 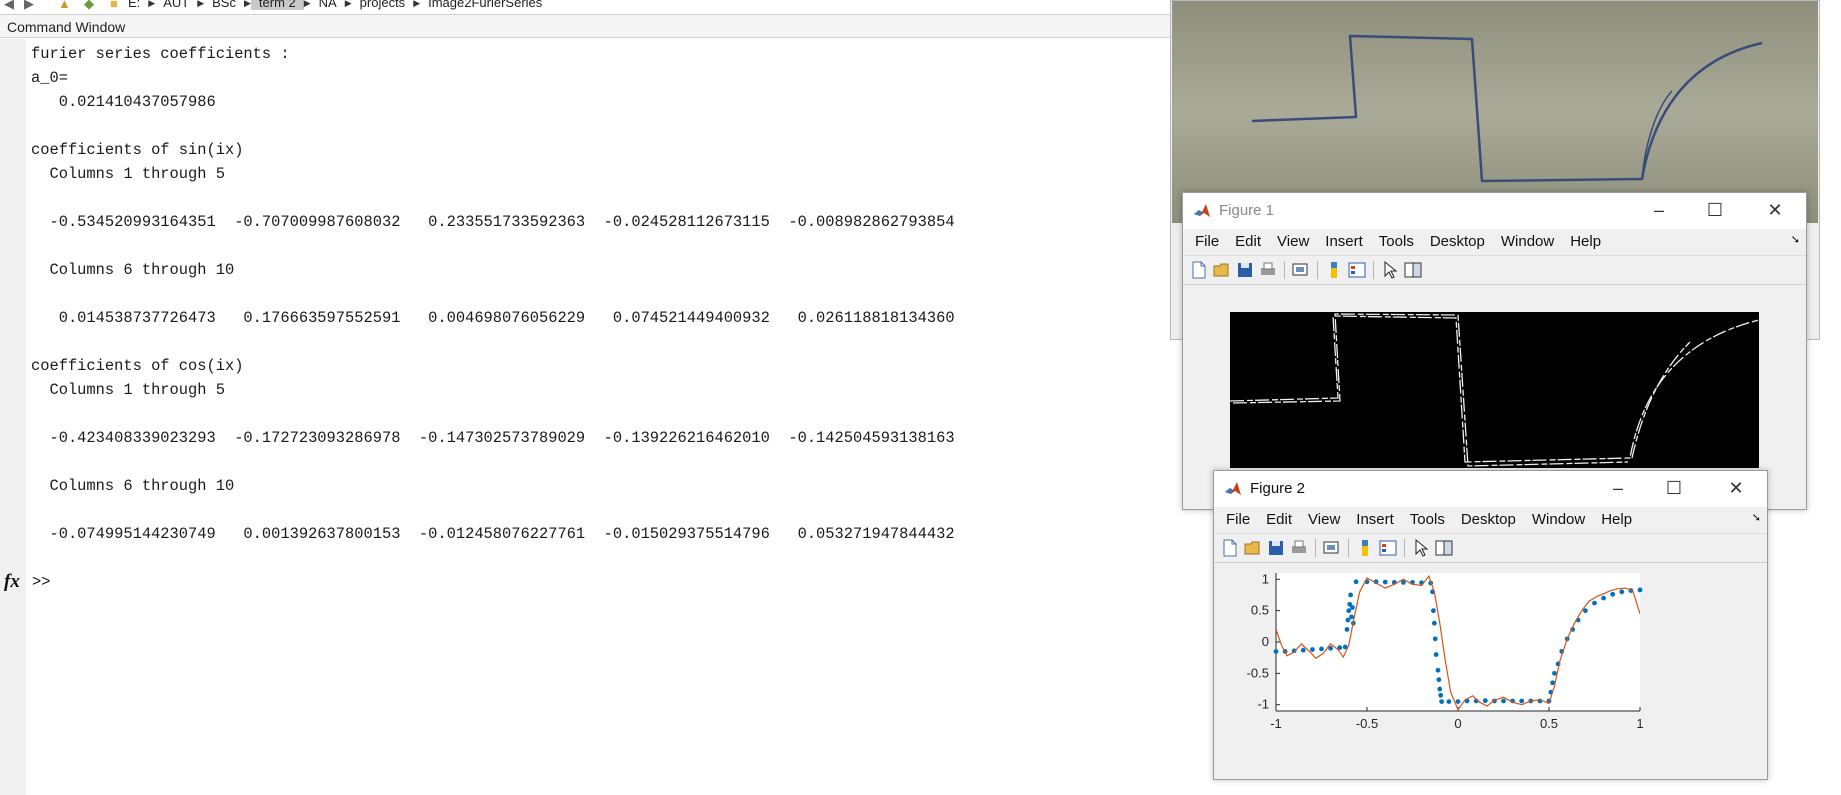 I want to click on figure-2-titlebar: Figure 2 – ☐ ✕, so click(x=1490, y=489).